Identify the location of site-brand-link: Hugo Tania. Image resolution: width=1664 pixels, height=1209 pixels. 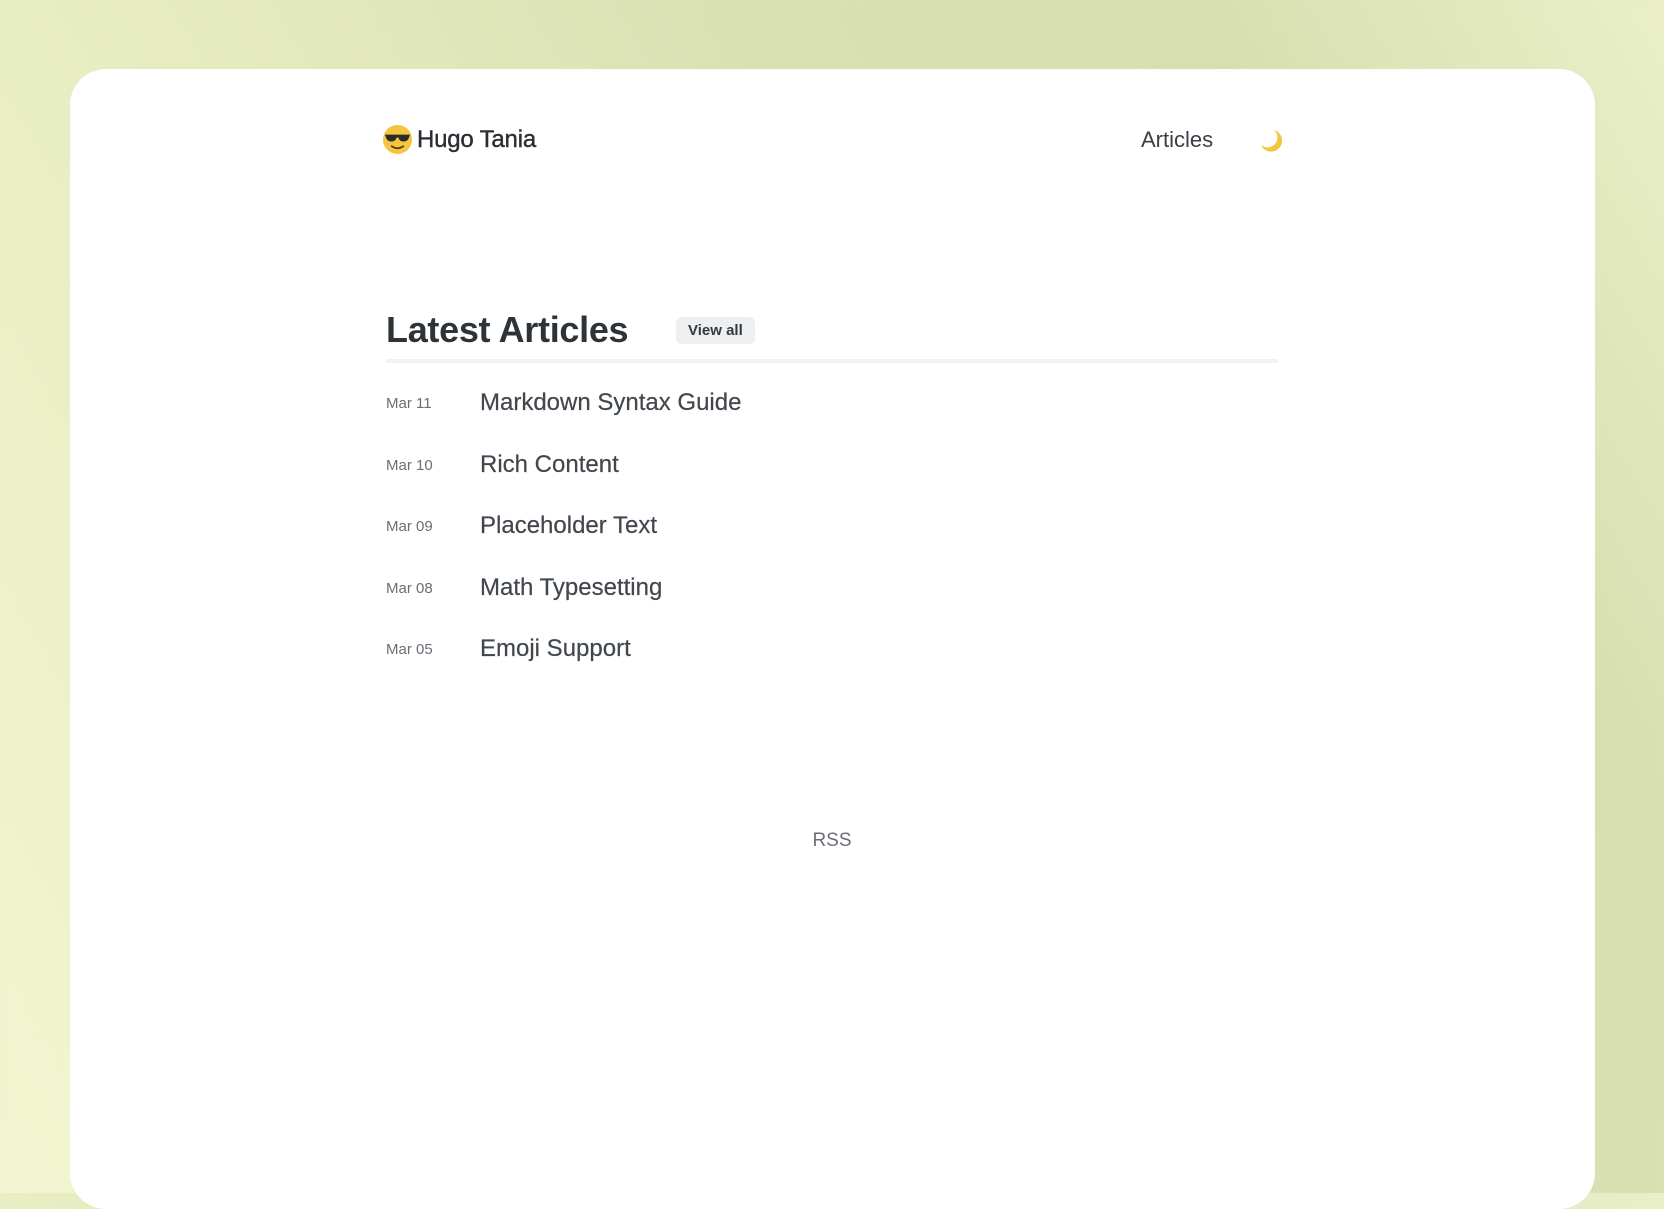
(459, 139).